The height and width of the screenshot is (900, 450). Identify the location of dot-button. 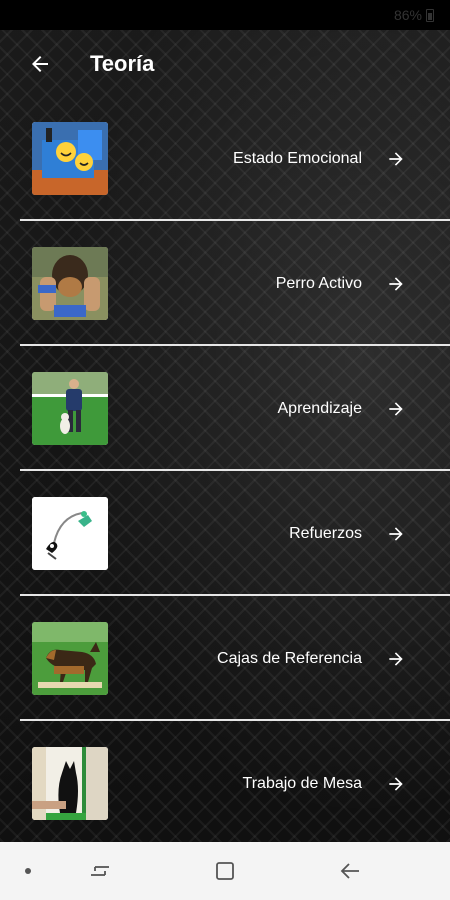
(28, 871).